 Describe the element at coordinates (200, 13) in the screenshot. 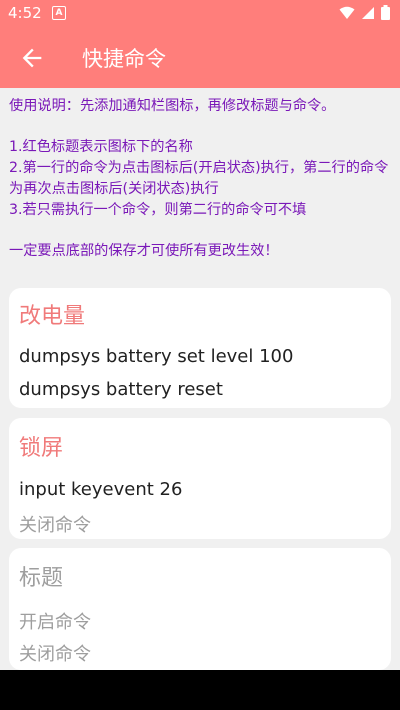

I see `status-bar: 4:52 A` at that location.